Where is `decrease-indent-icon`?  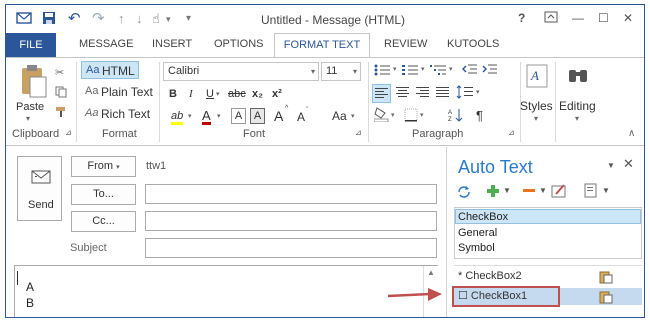
decrease-indent-icon is located at coordinates (470, 69).